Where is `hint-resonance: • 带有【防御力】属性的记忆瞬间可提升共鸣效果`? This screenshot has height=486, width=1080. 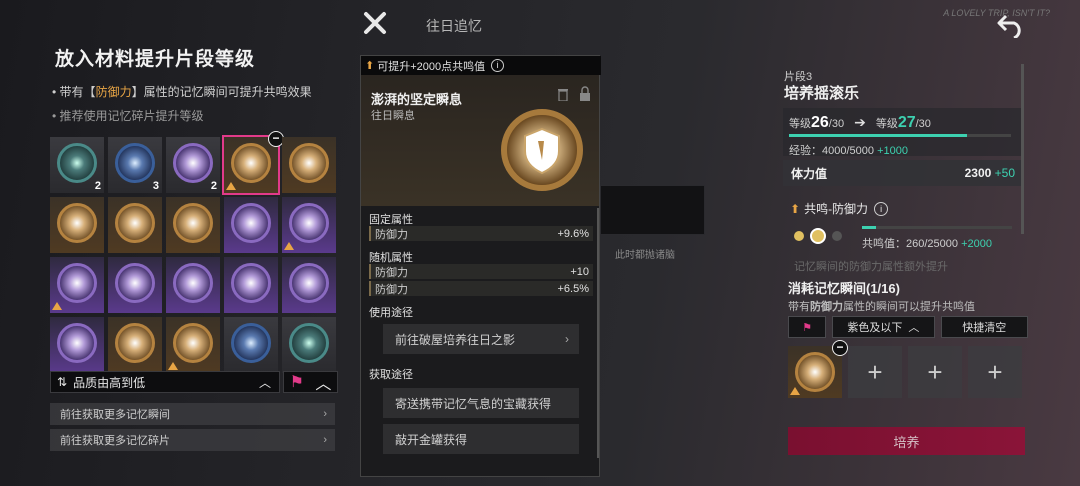 hint-resonance: • 带有【防御力】属性的记忆瞬间可提升共鸣效果 is located at coordinates (182, 92).